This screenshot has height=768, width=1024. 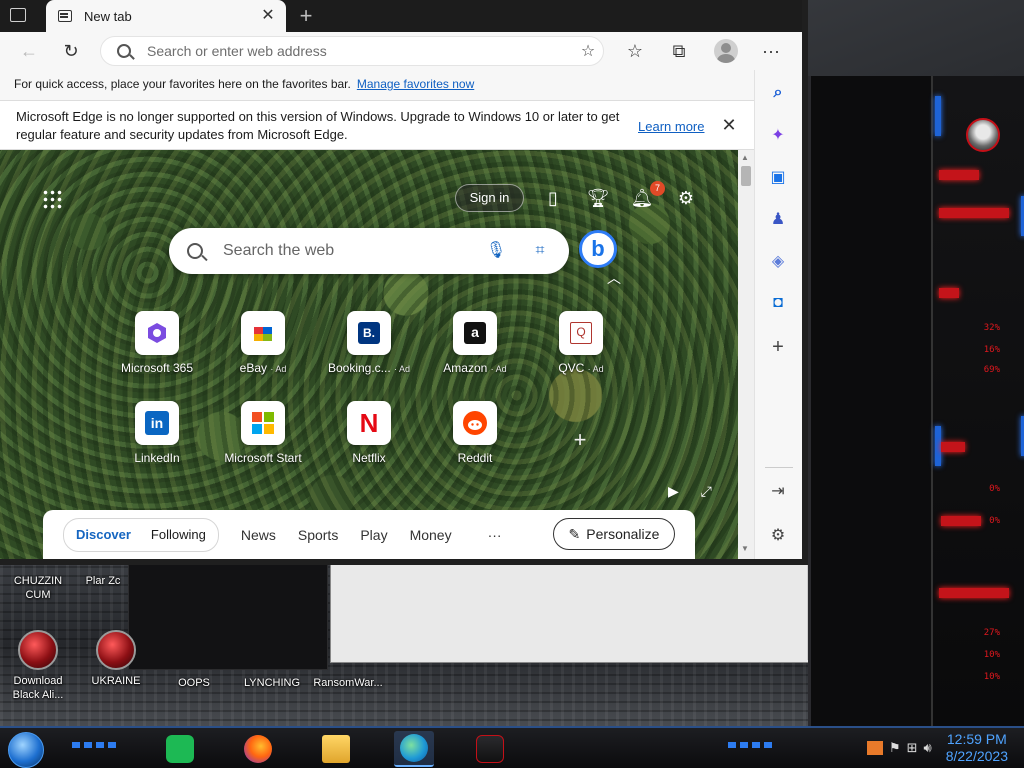 I want to click on action-center-flag-icon: ⚑, so click(x=895, y=748).